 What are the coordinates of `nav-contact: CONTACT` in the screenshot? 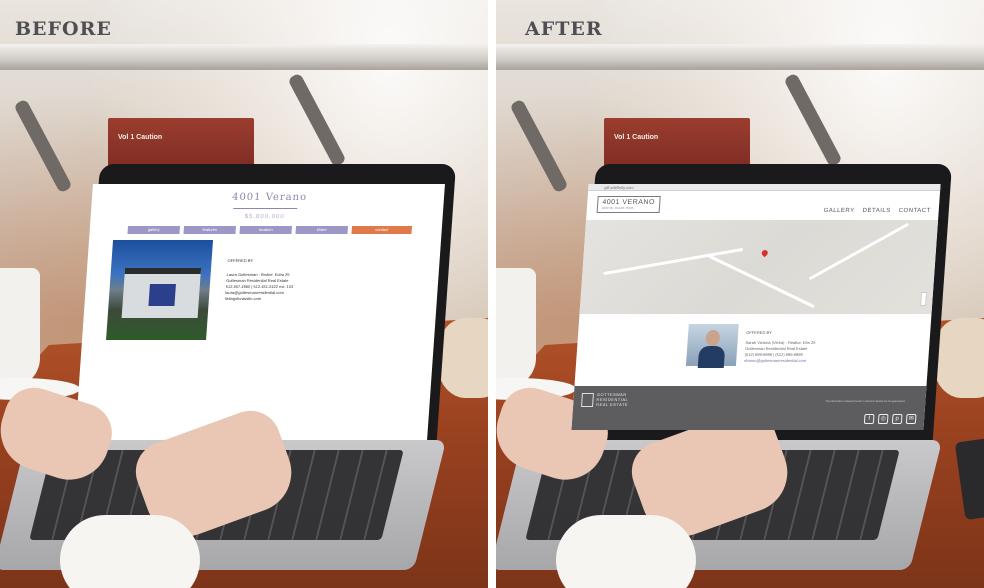 It's located at (914, 211).